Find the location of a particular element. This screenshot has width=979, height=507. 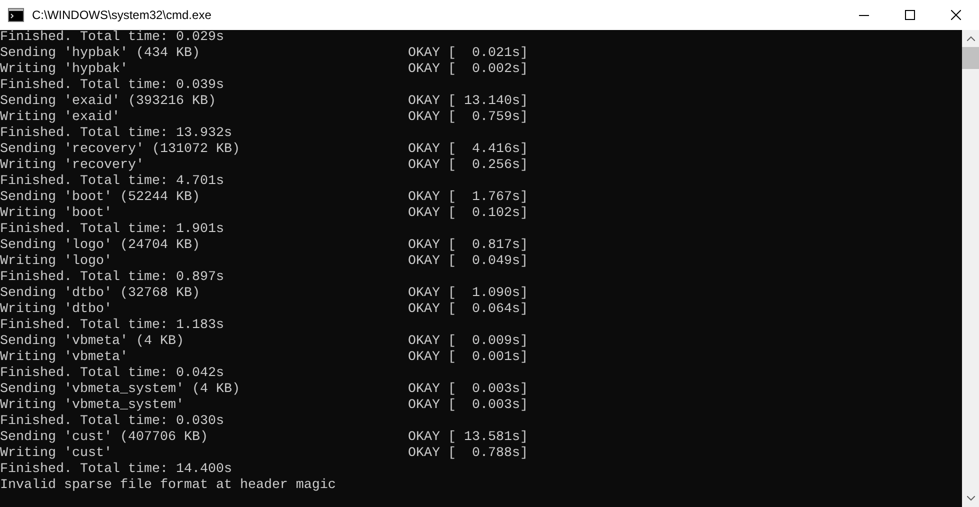

status-text: OKAY [ 13.581s] is located at coordinates (468, 438).